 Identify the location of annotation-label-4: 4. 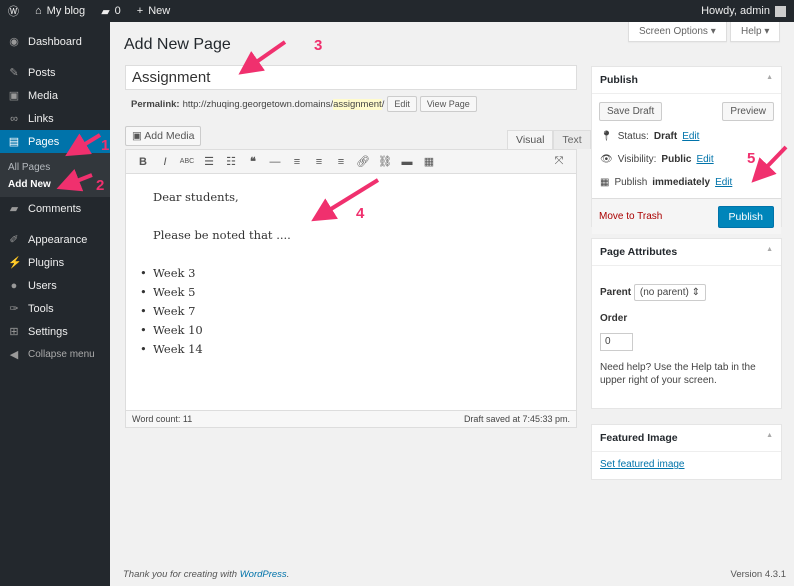
(360, 213).